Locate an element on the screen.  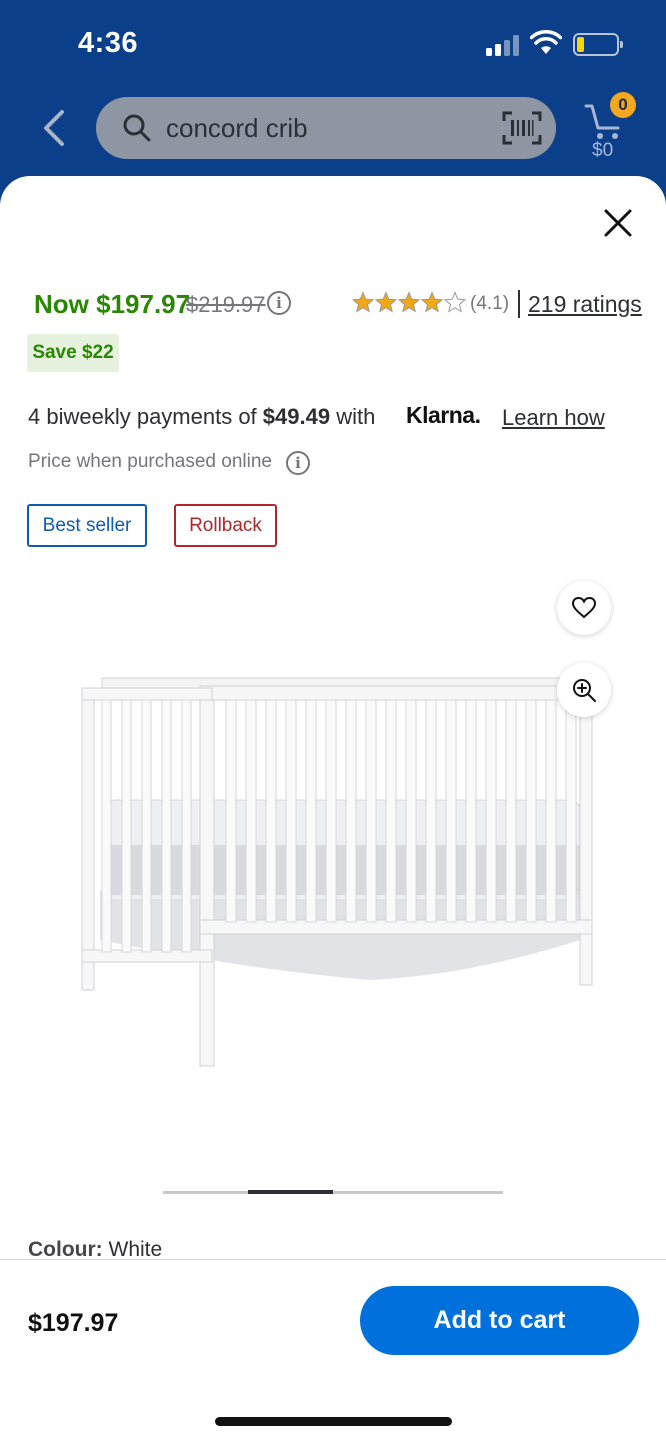
rating-divider is located at coordinates (519, 304).